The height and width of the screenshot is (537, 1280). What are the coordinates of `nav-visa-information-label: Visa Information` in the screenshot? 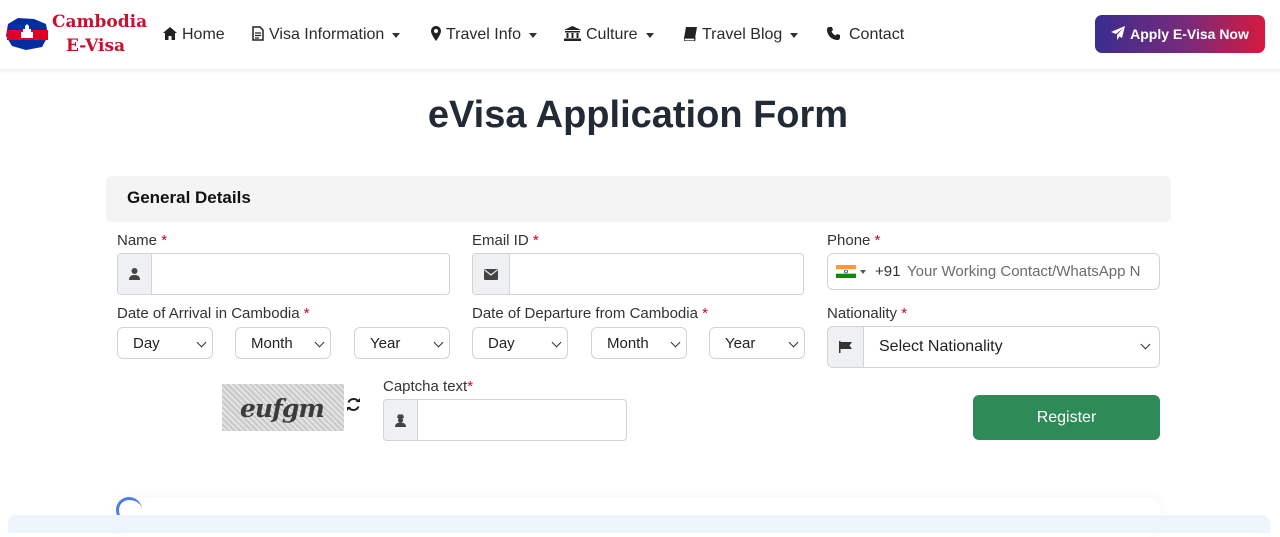 It's located at (327, 34).